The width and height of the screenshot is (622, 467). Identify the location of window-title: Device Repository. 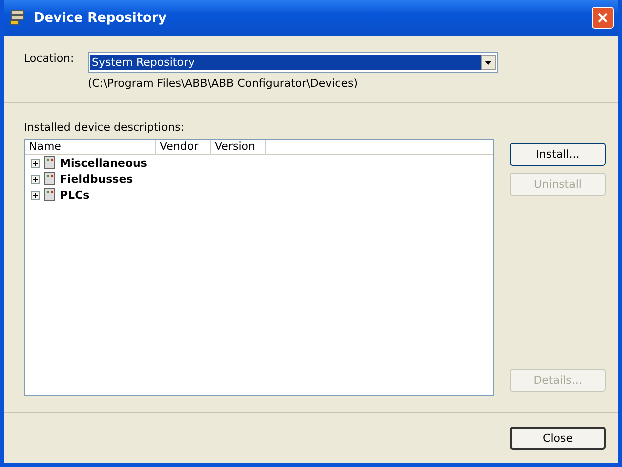
(101, 18).